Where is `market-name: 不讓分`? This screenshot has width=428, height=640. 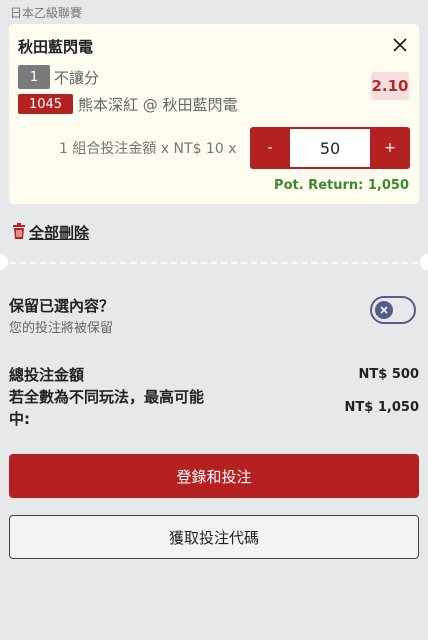 market-name: 不讓分 is located at coordinates (77, 77).